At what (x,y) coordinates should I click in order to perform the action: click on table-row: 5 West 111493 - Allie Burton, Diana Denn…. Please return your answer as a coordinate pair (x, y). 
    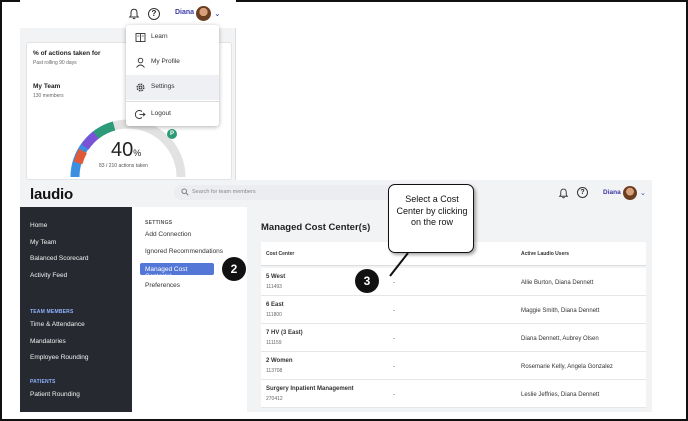
    Looking at the image, I should click on (453, 282).